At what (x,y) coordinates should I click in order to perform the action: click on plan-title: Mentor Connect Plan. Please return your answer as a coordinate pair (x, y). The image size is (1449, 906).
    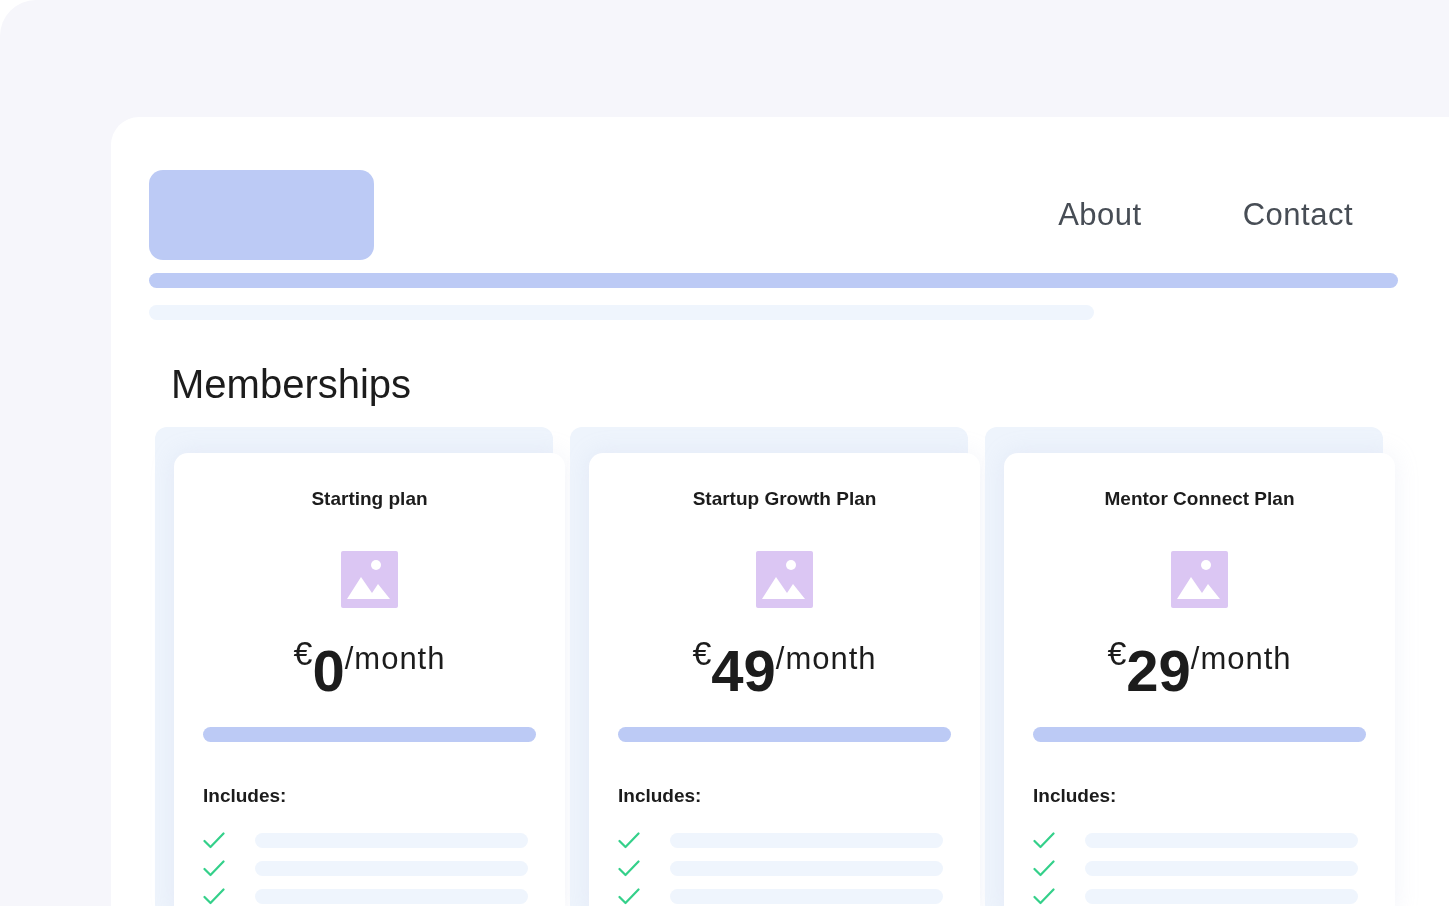
    Looking at the image, I should click on (1199, 499).